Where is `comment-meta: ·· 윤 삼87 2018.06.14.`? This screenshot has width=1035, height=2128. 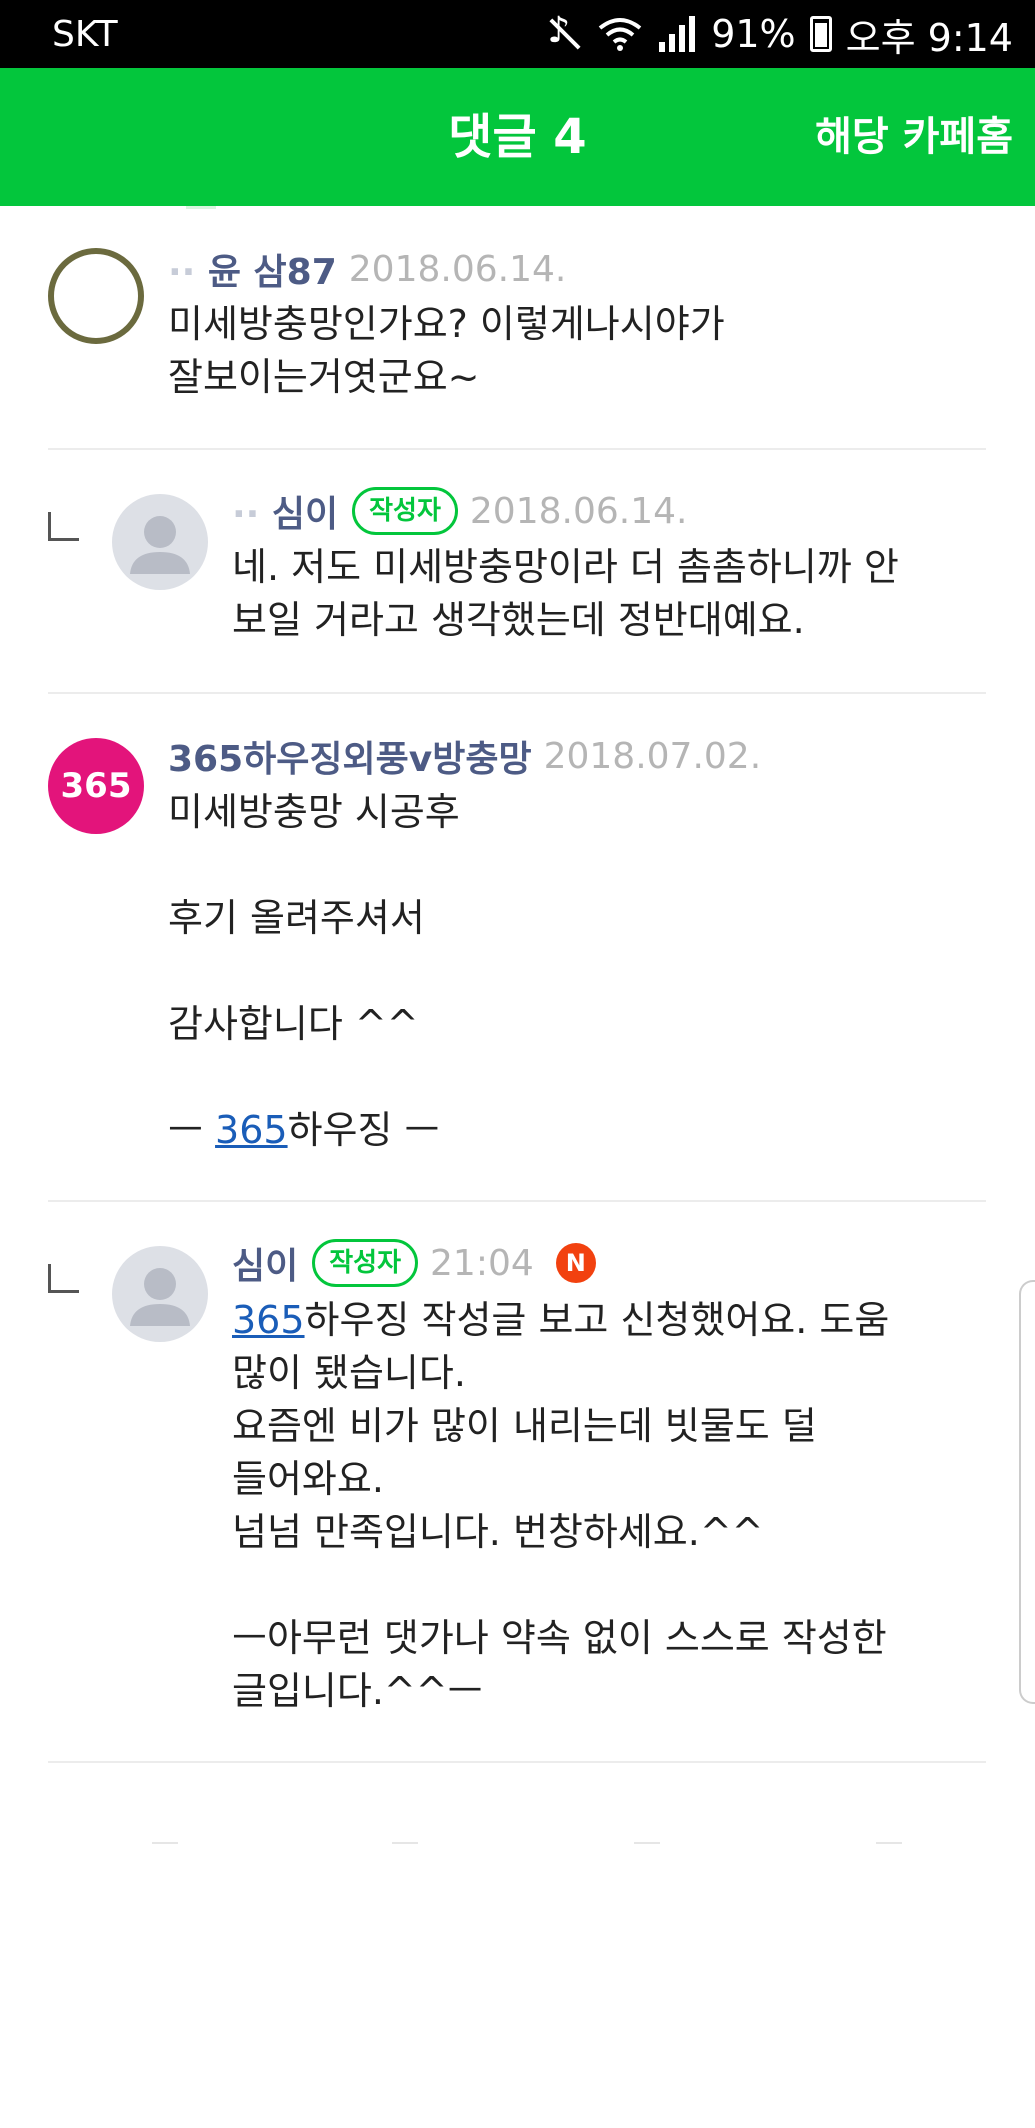 comment-meta: ·· 윤 삼87 2018.06.14. is located at coordinates (367, 269).